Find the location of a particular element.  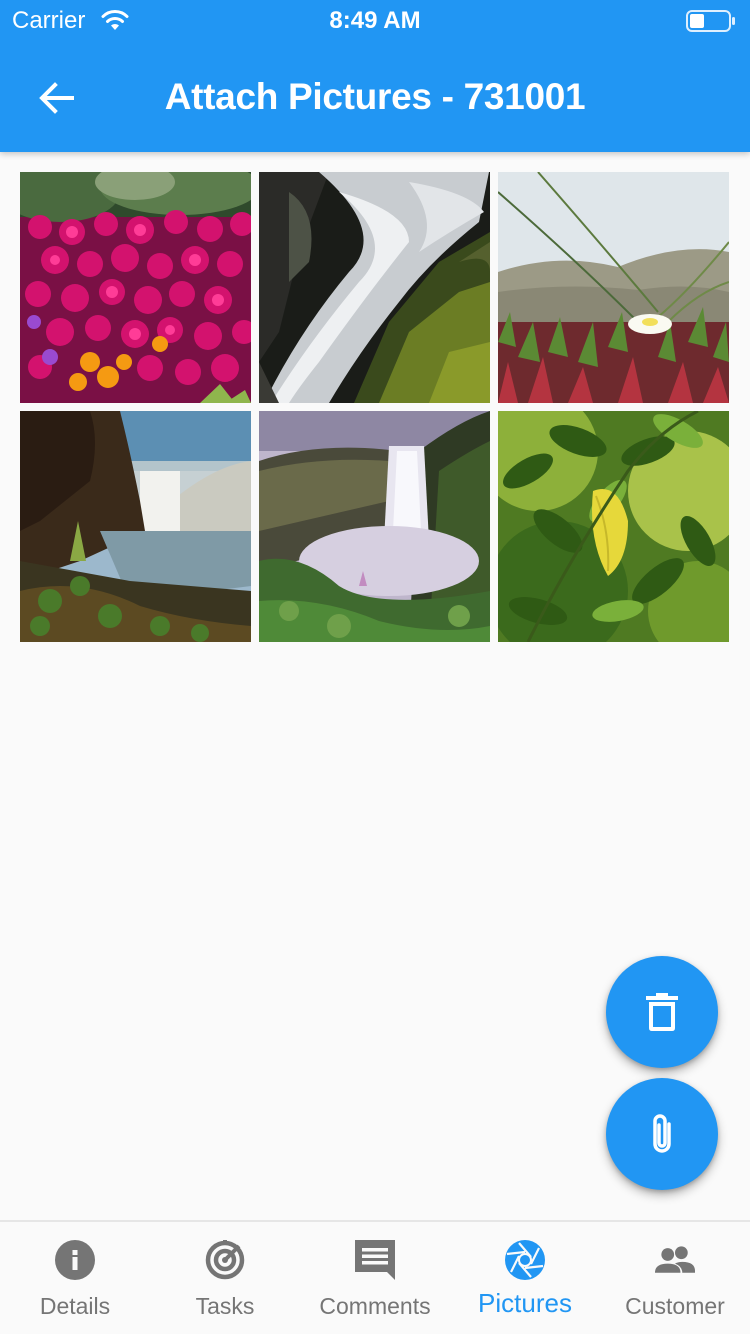

attach-button is located at coordinates (662, 1134).